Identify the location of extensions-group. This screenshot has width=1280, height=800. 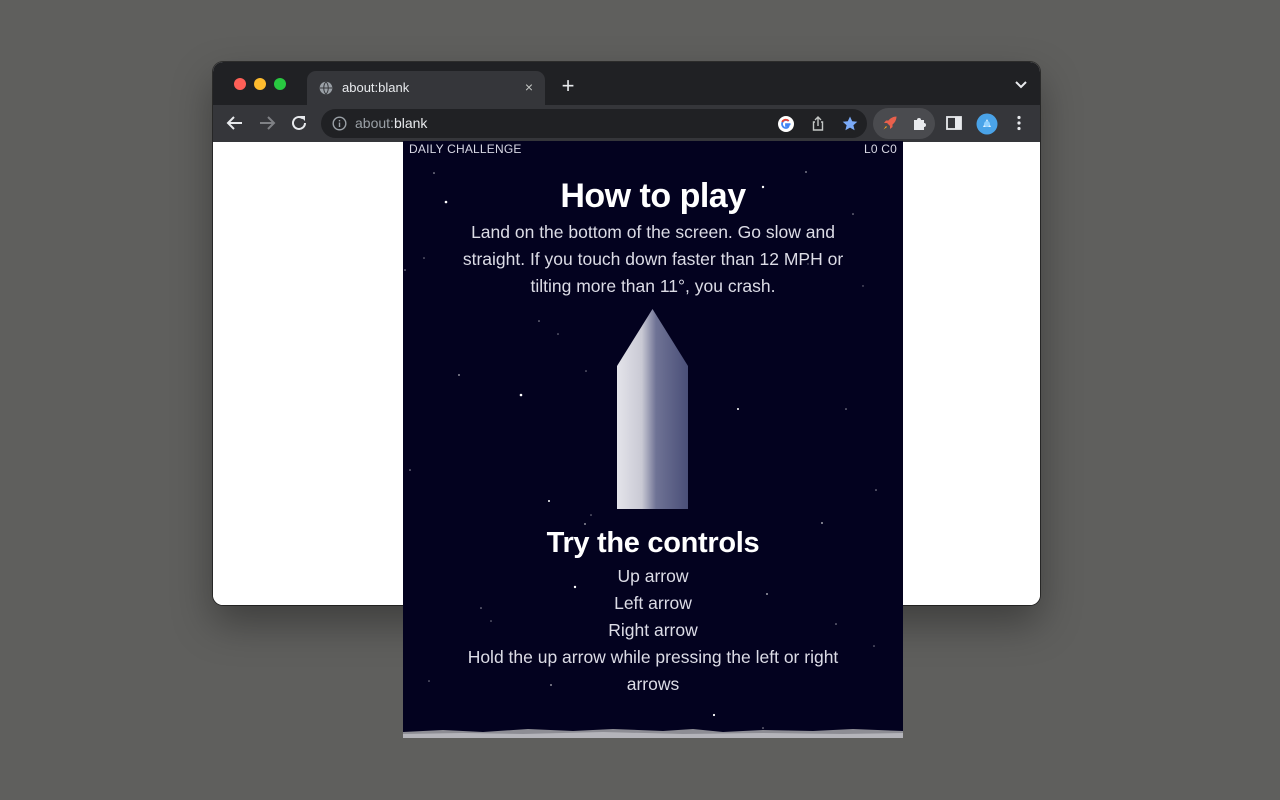
(904, 123).